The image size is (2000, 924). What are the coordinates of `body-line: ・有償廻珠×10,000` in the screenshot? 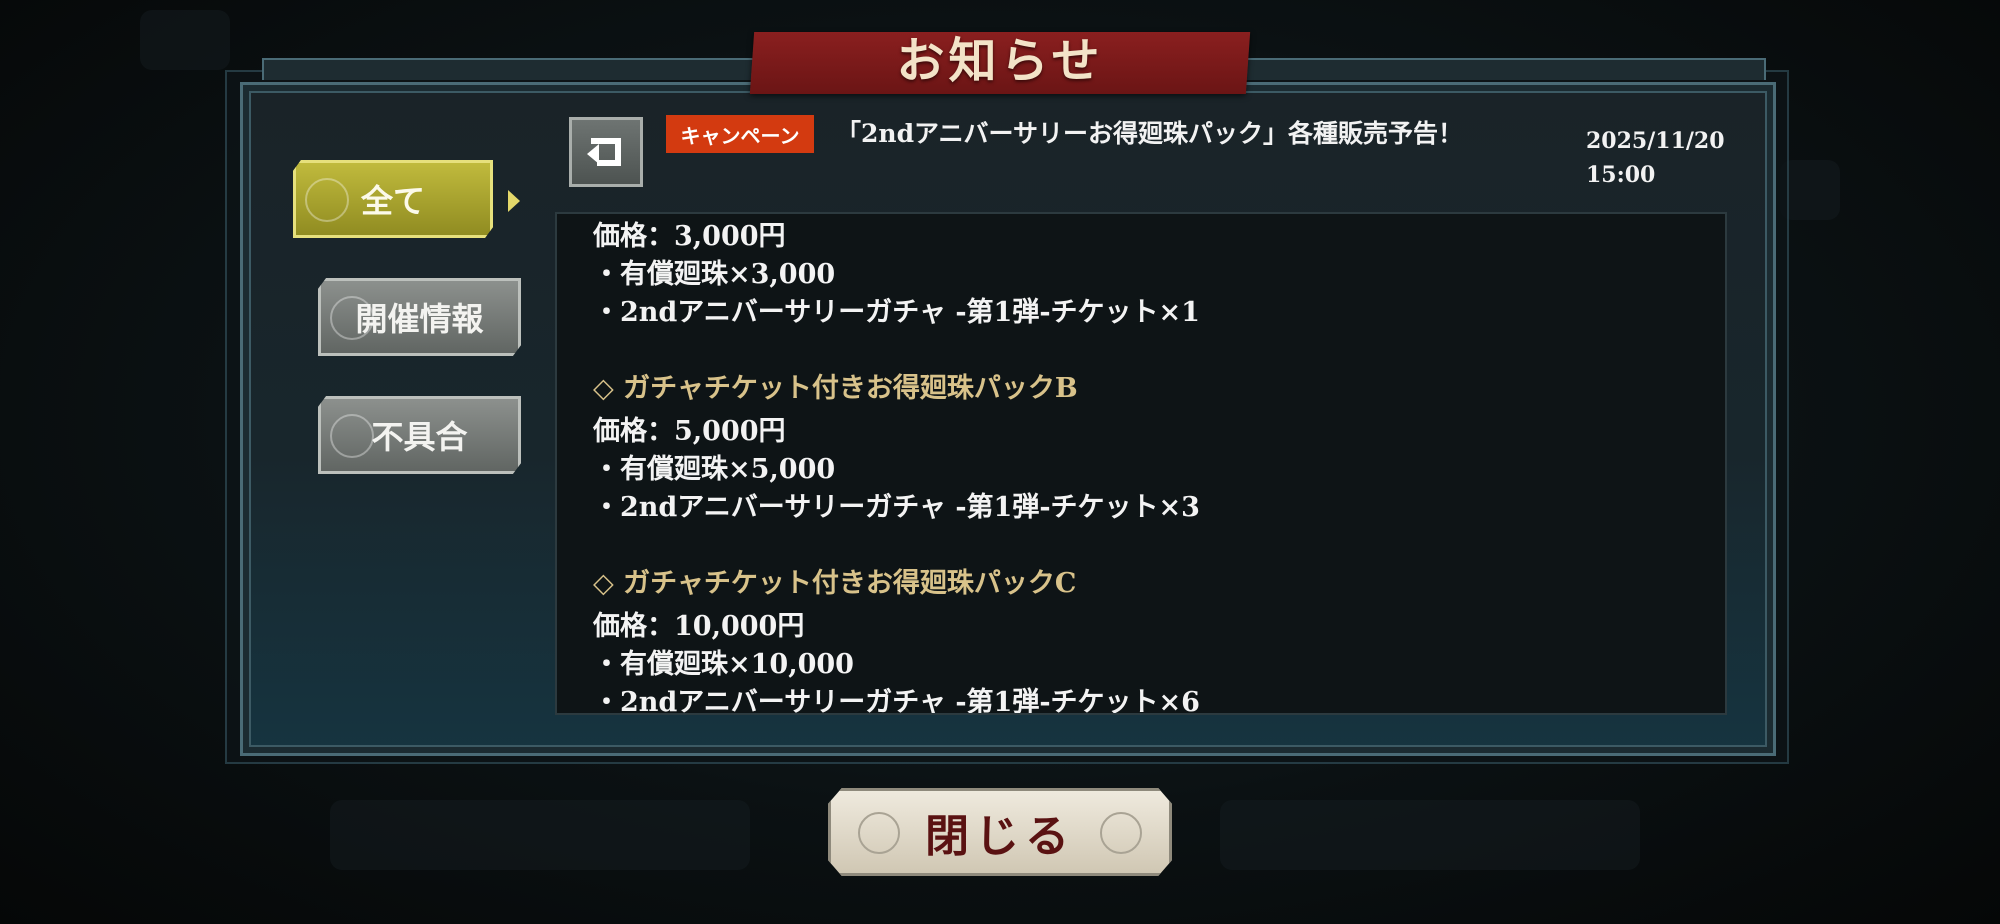 It's located at (723, 664).